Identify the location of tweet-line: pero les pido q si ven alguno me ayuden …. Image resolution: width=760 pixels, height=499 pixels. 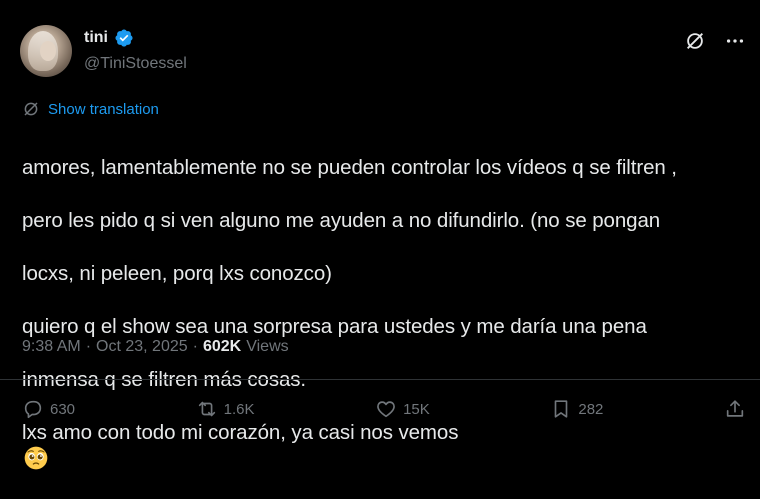
(341, 220).